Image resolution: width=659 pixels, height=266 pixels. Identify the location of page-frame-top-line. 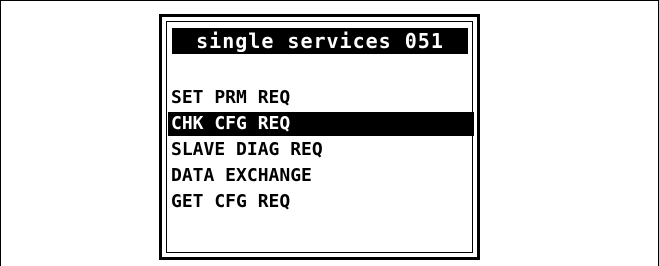
(329, 0).